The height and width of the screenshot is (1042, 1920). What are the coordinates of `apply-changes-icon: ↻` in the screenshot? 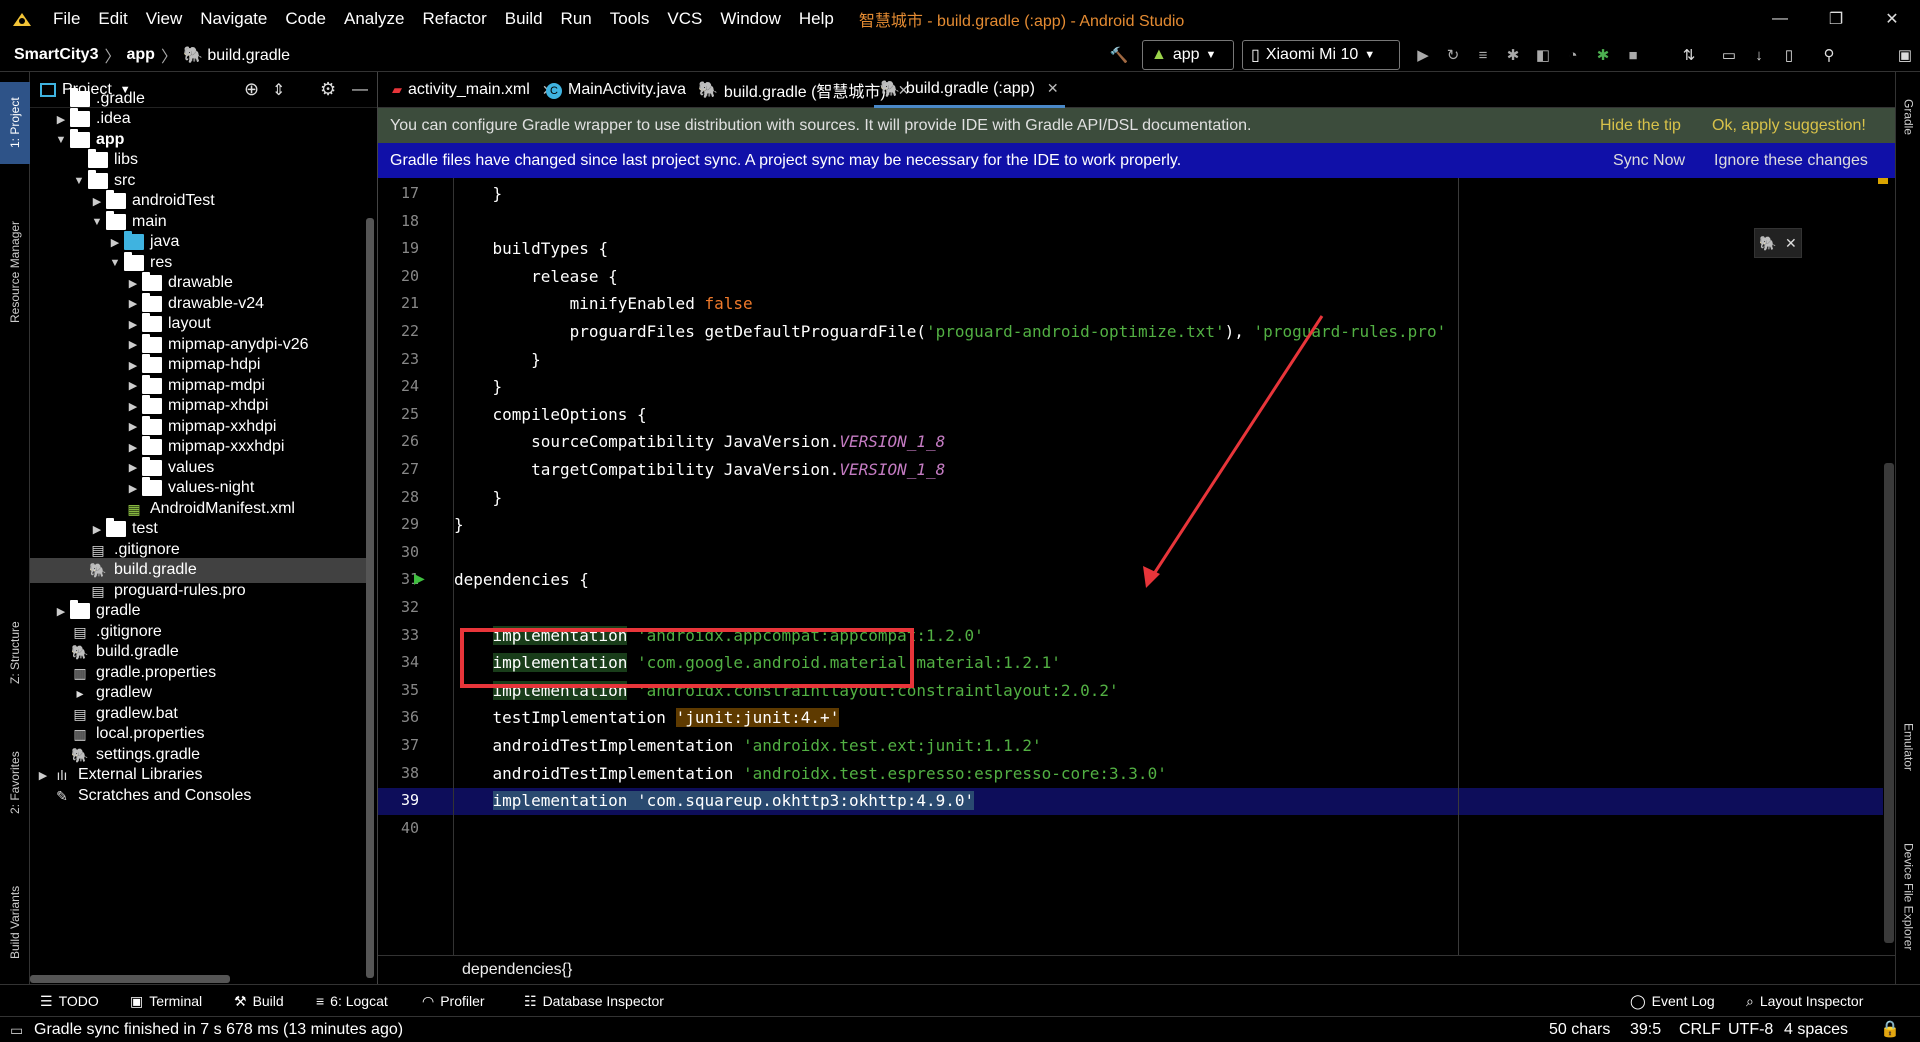 It's located at (1453, 55).